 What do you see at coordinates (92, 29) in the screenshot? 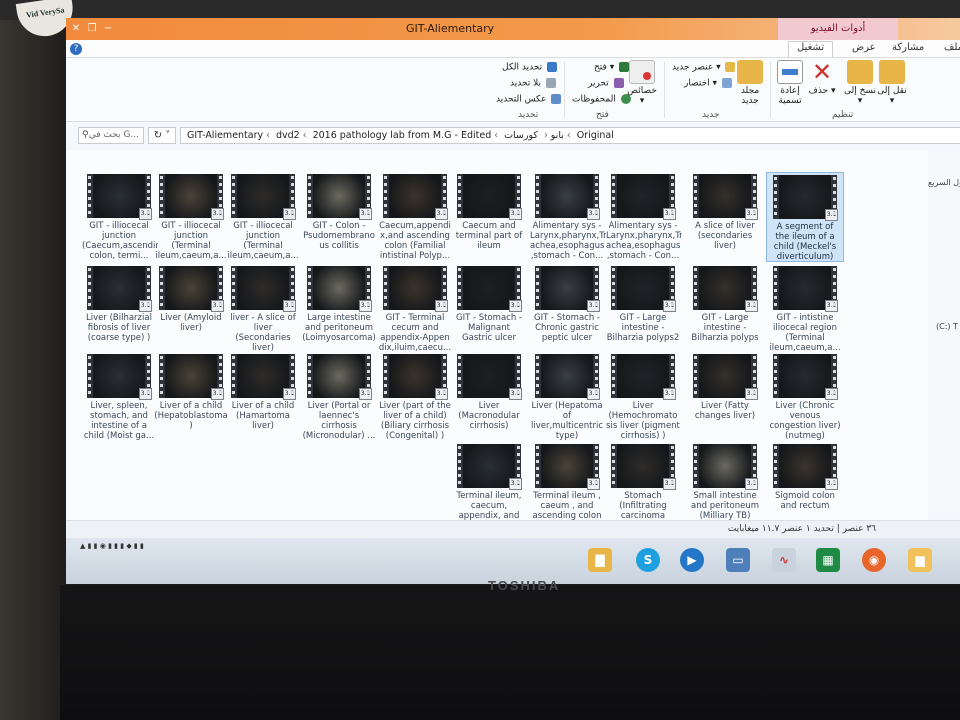
I see `restore-icon: ❐` at bounding box center [92, 29].